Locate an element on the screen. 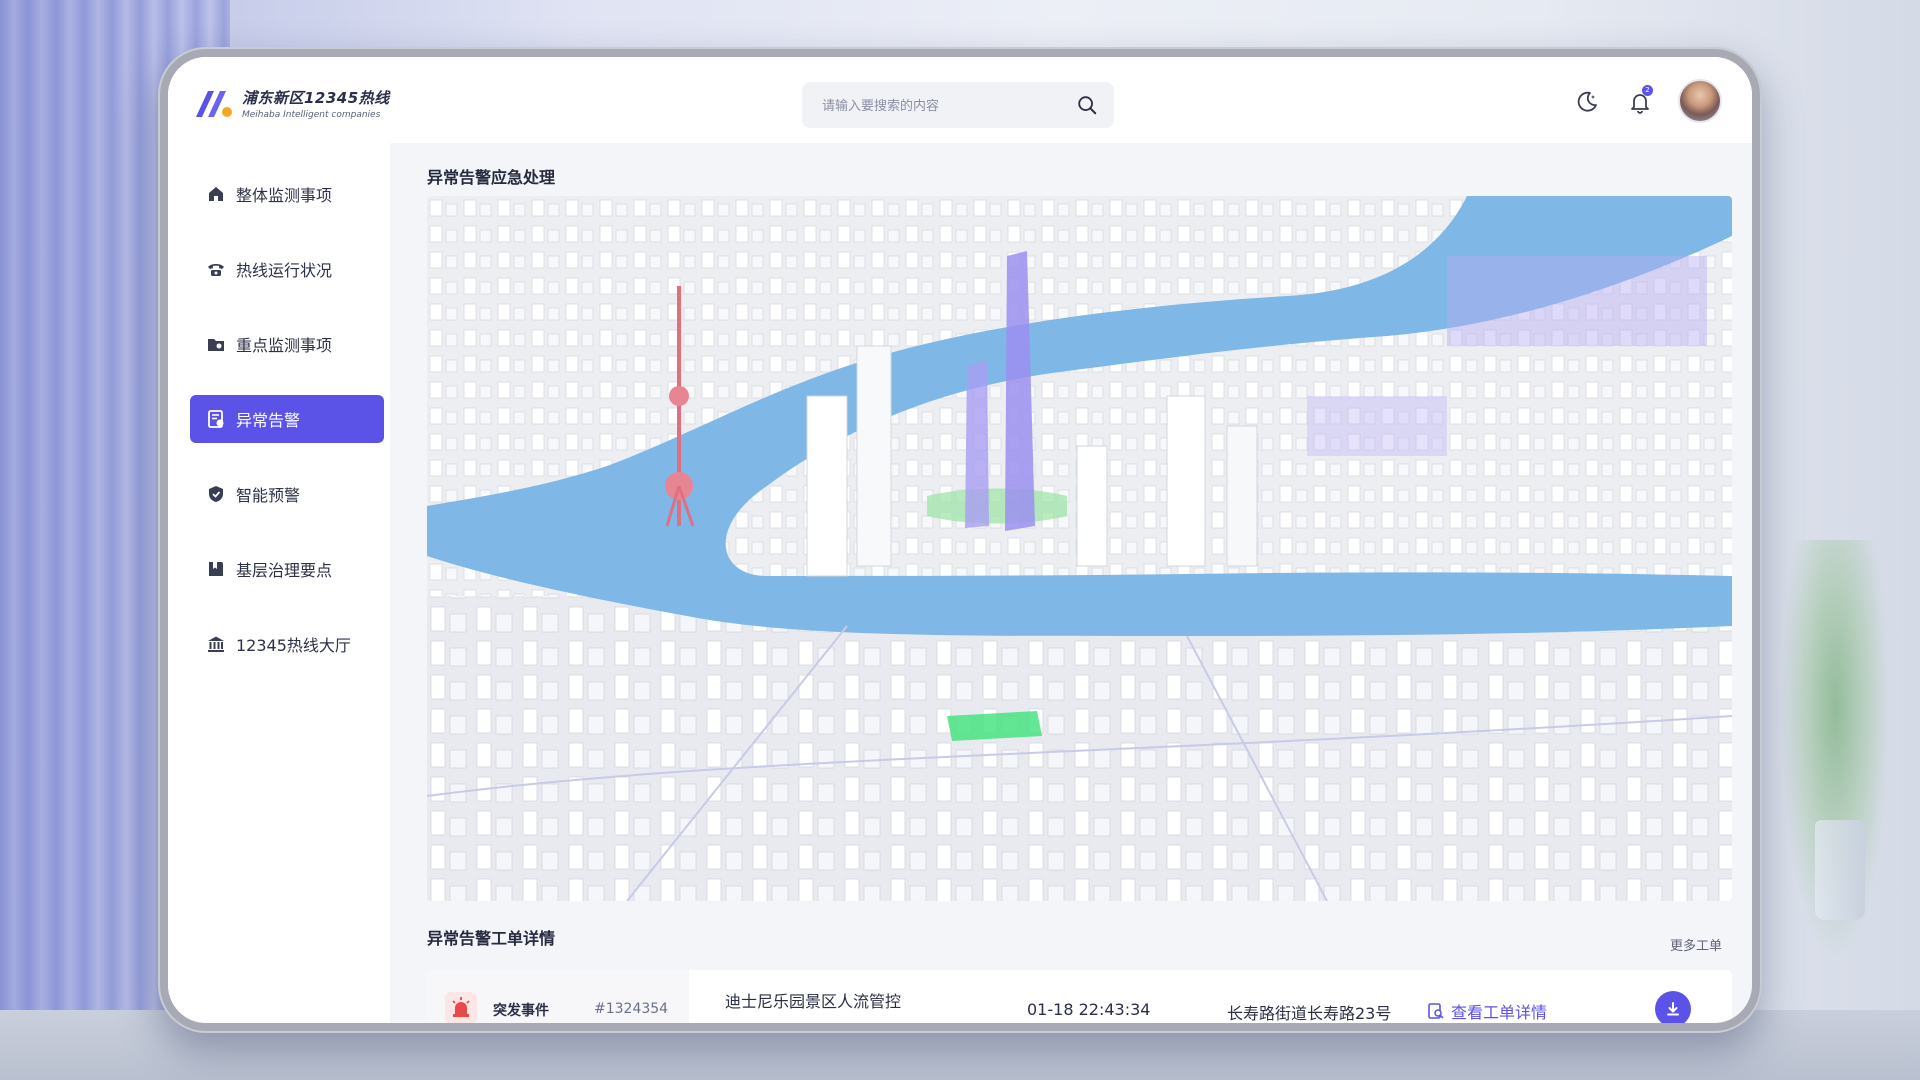  phone-icon is located at coordinates (216, 270).